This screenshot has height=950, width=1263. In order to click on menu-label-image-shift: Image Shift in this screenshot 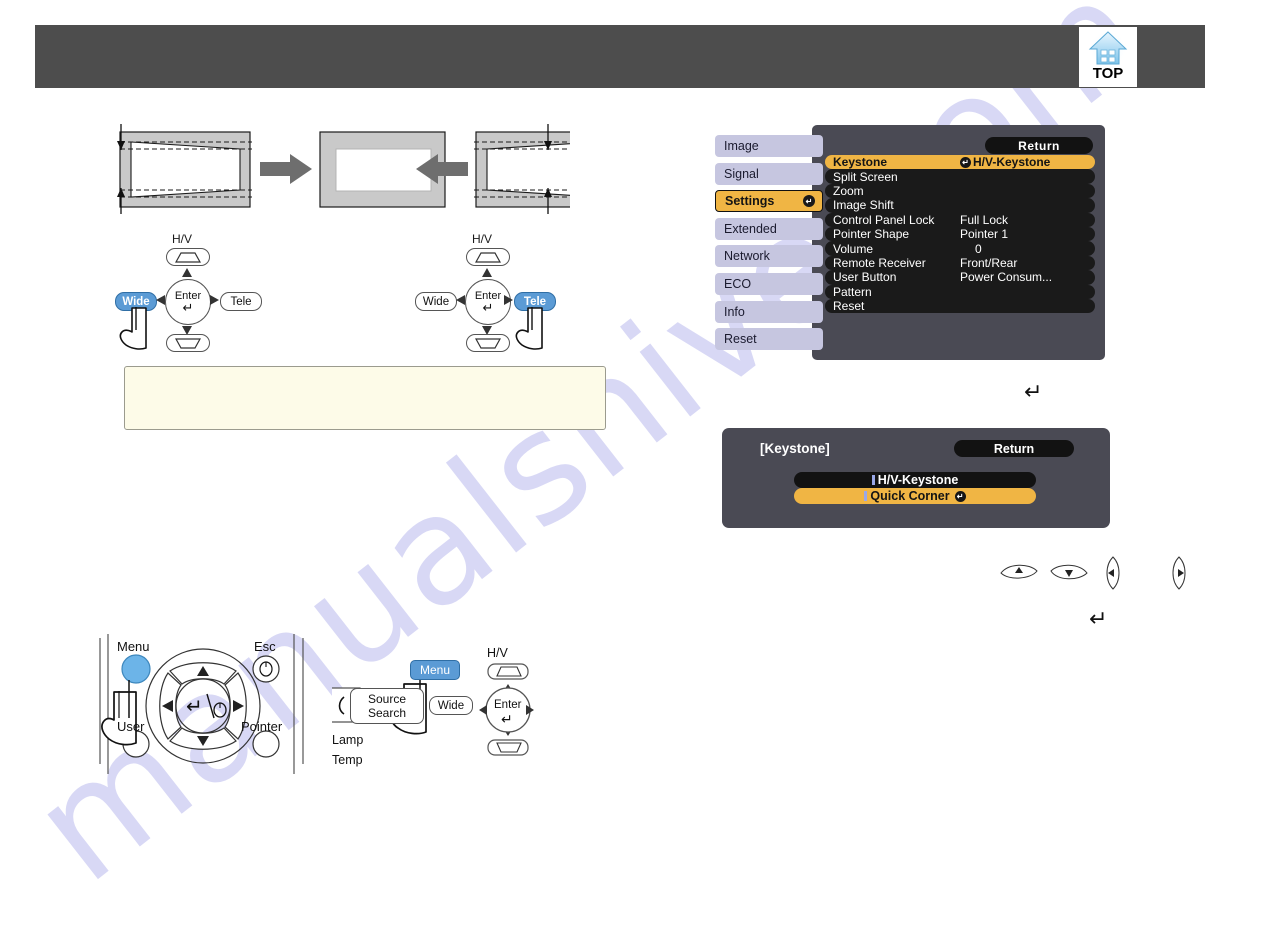, I will do `click(863, 205)`.